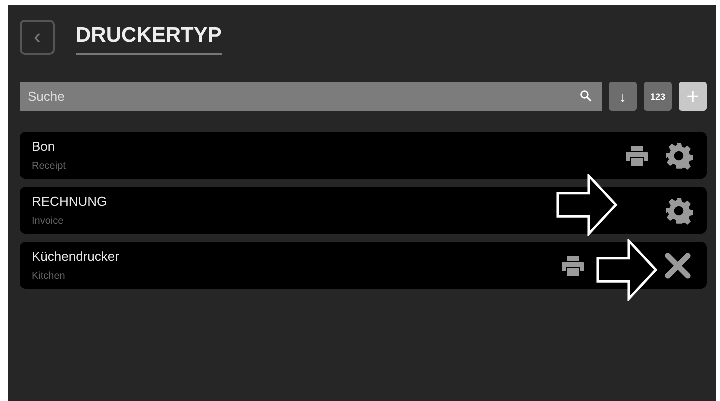 The height and width of the screenshot is (401, 720). Describe the element at coordinates (76, 256) in the screenshot. I see `printer-type-name: Küchendrucker` at that location.